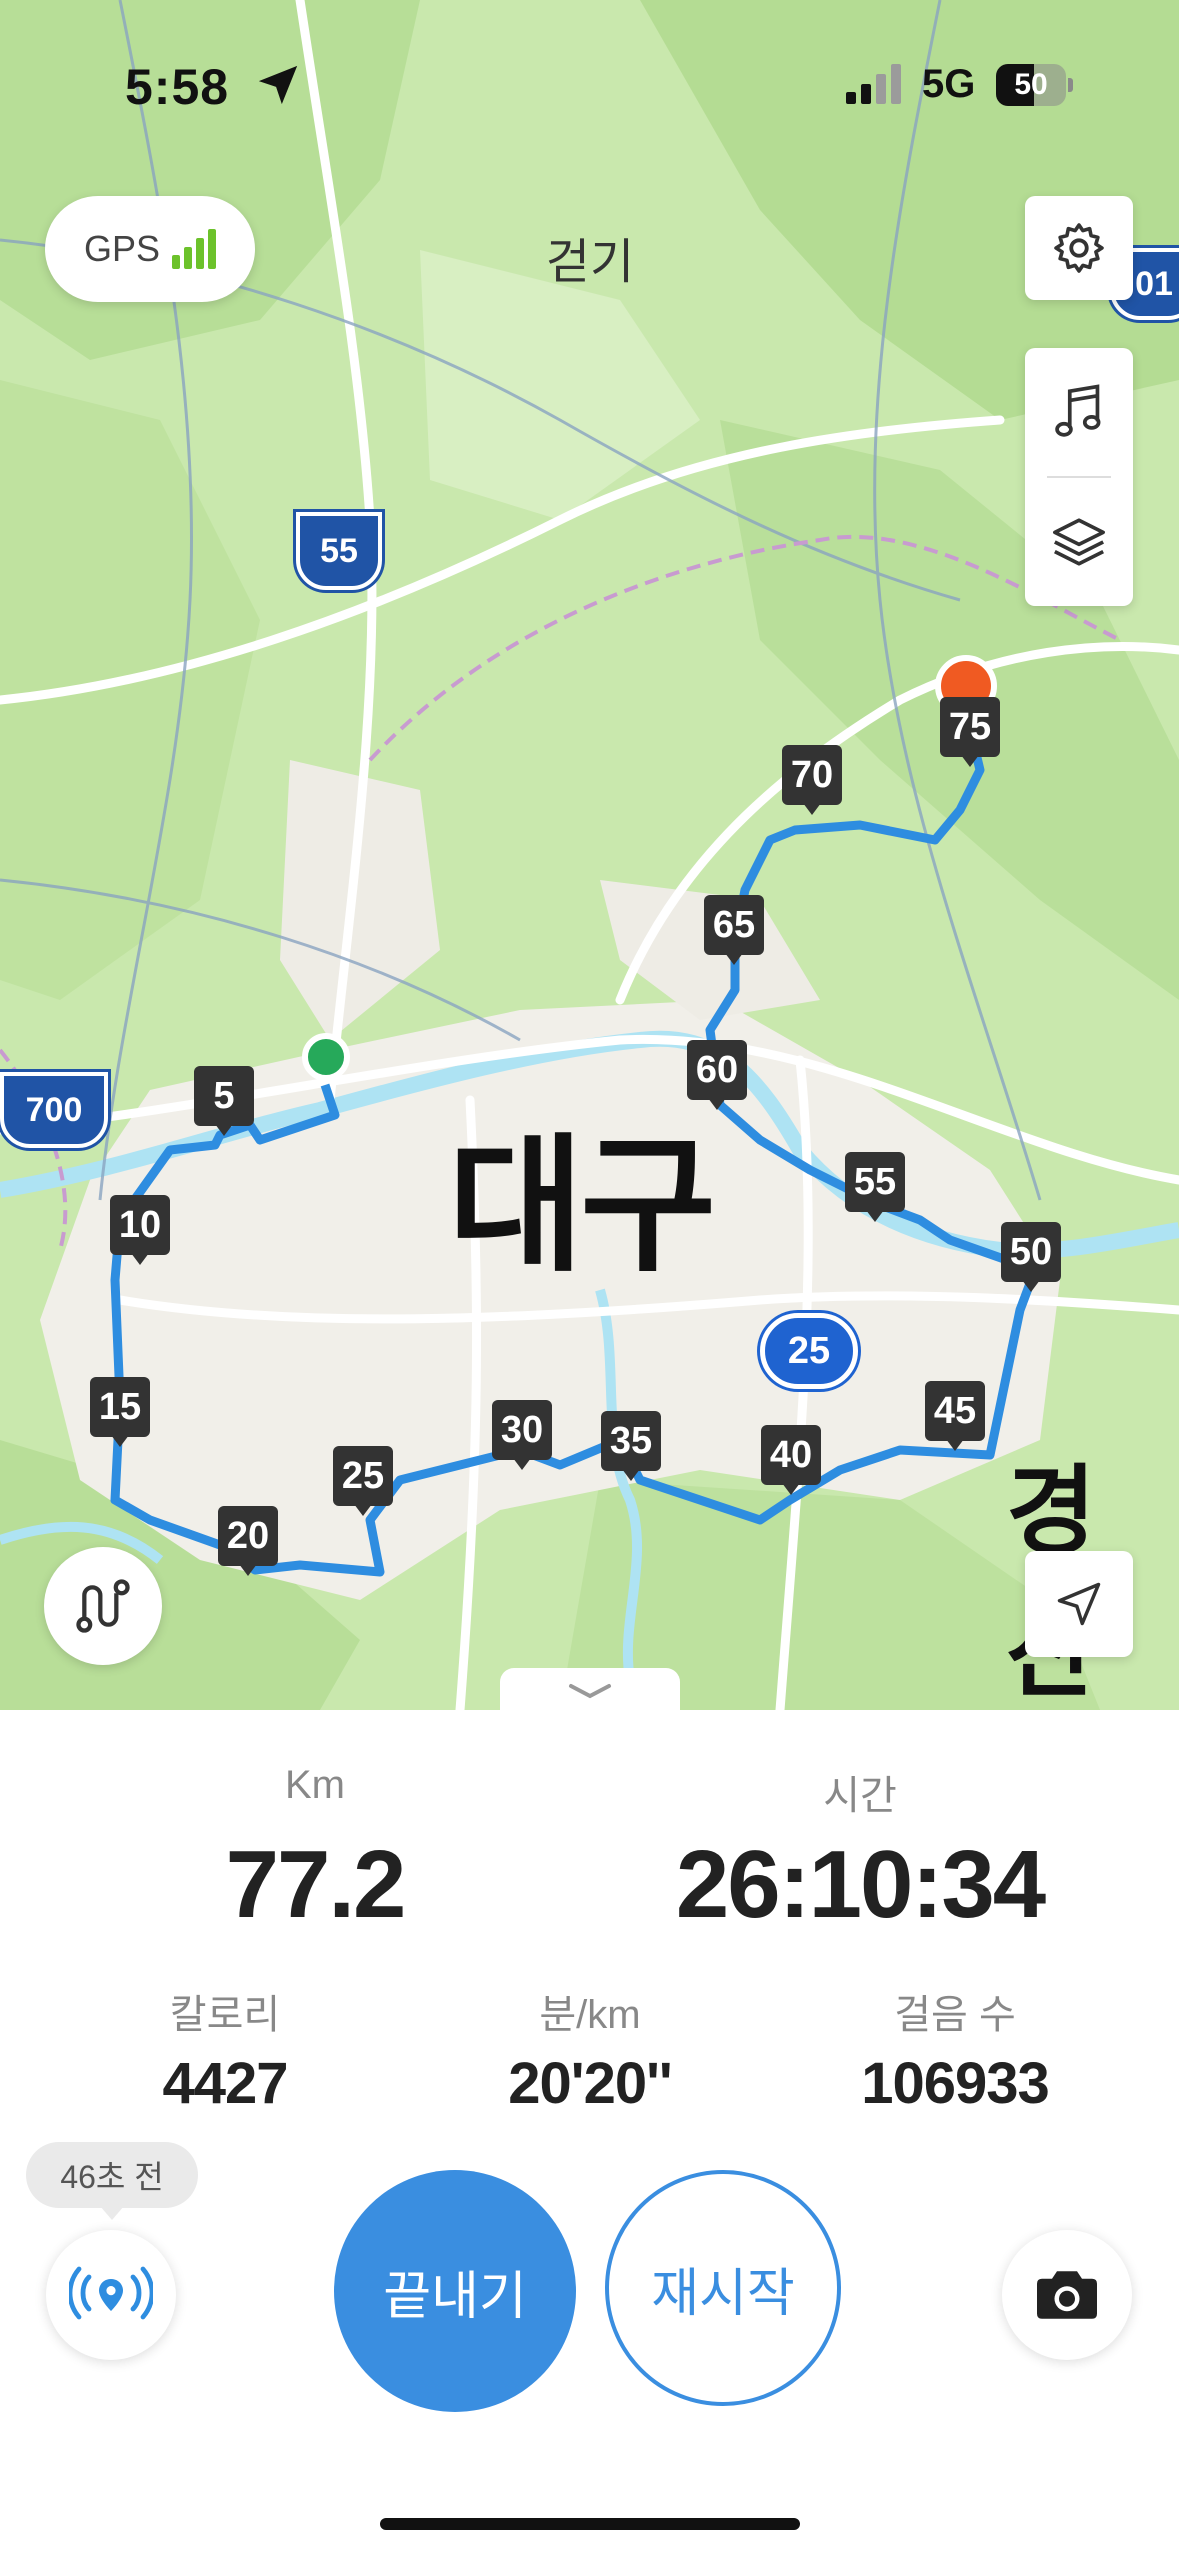 The width and height of the screenshot is (1179, 2556). I want to click on km-marker-label: 5, so click(224, 1096).